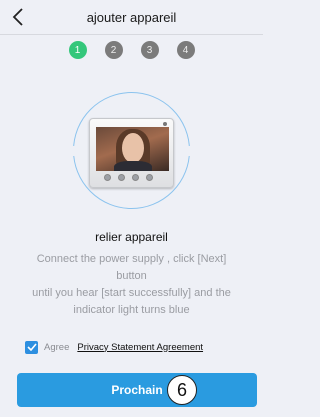  Describe the element at coordinates (185, 50) in the screenshot. I see `step-4: 4` at that location.